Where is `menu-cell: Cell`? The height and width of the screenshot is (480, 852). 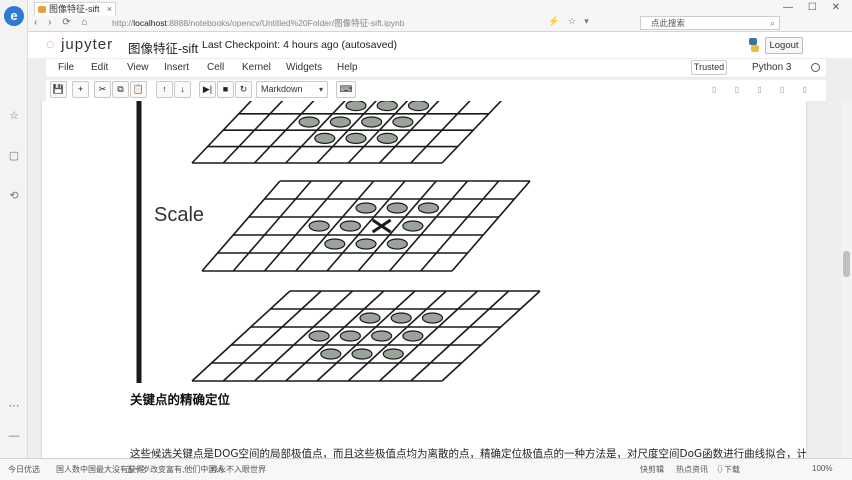 menu-cell: Cell is located at coordinates (215, 67).